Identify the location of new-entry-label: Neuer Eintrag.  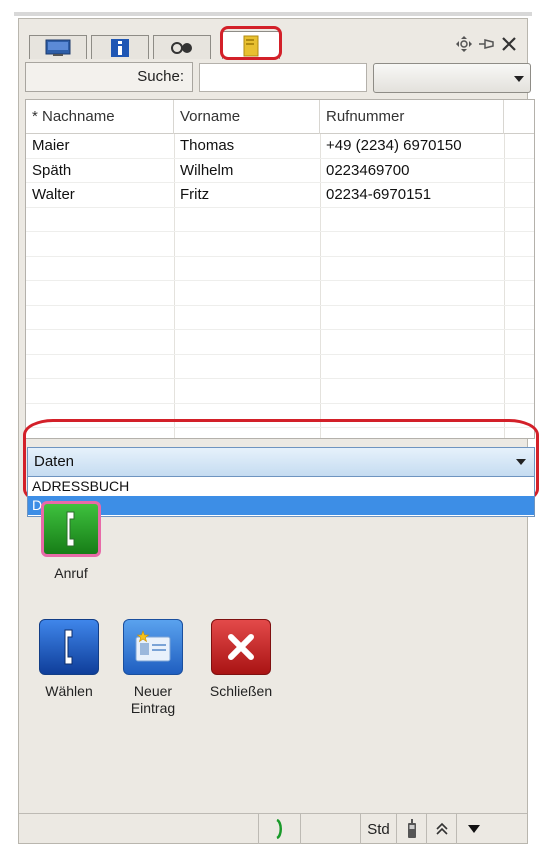
(153, 699).